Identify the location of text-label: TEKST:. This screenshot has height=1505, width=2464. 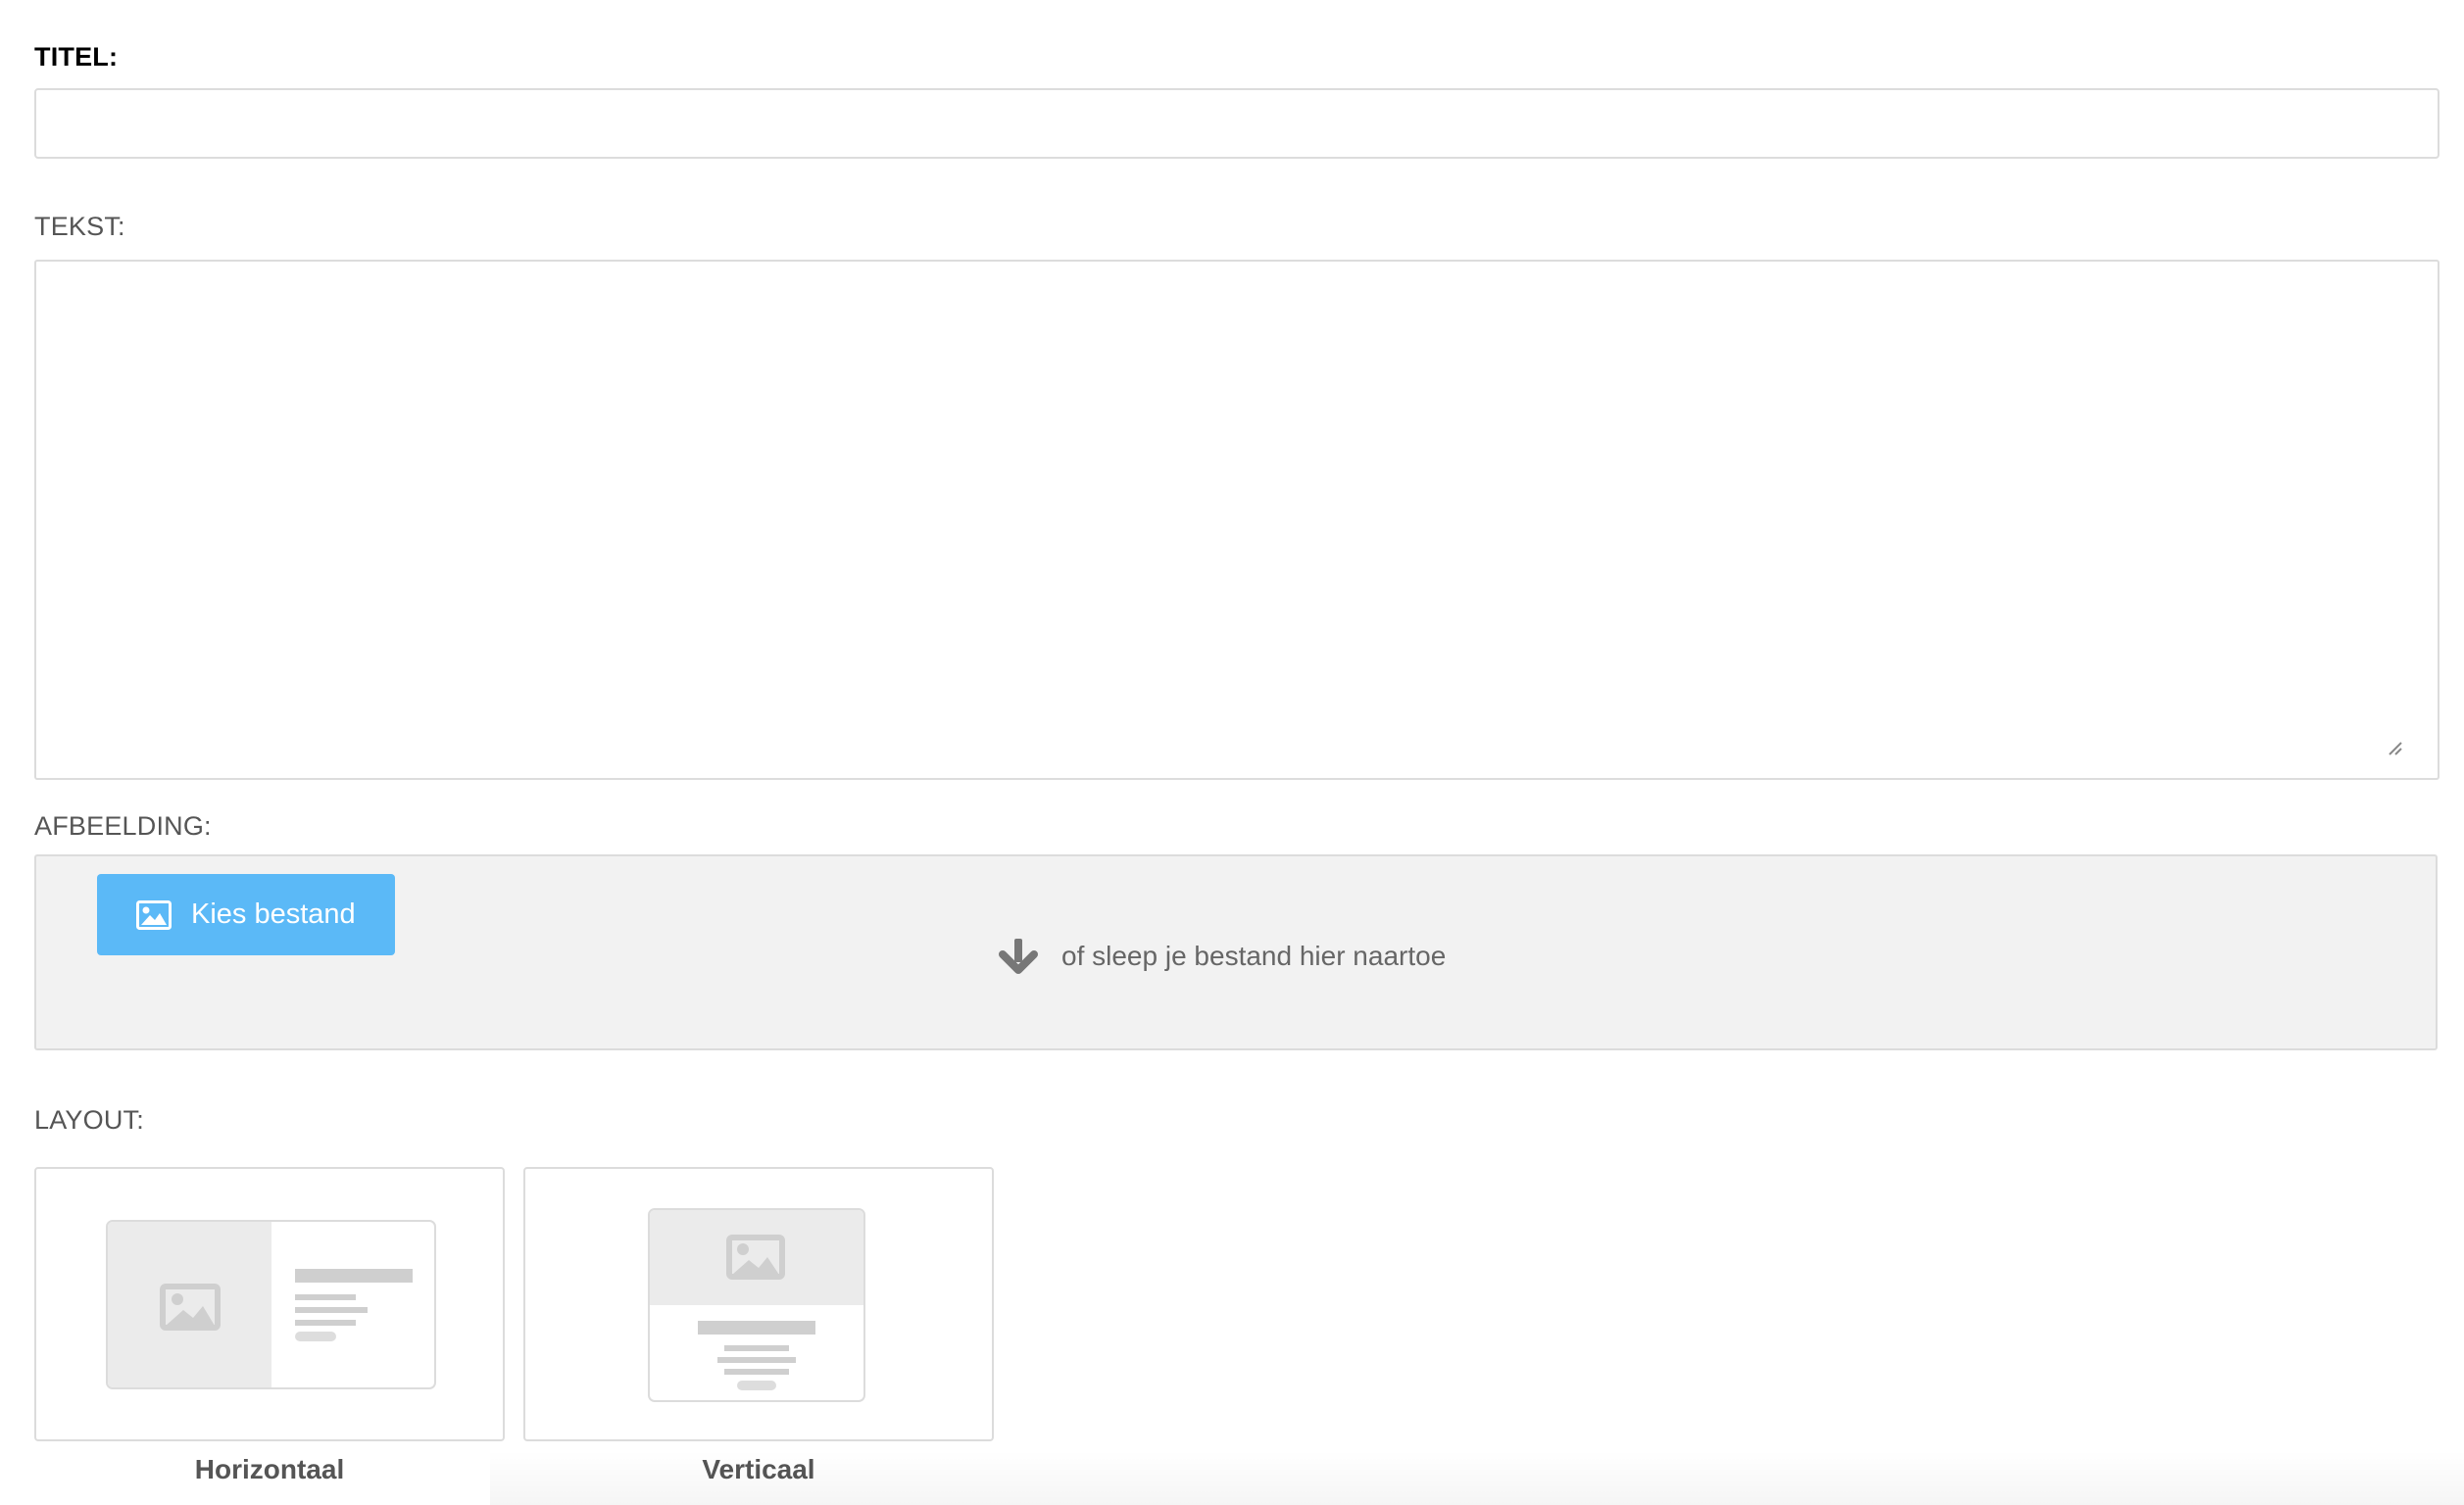
(79, 226).